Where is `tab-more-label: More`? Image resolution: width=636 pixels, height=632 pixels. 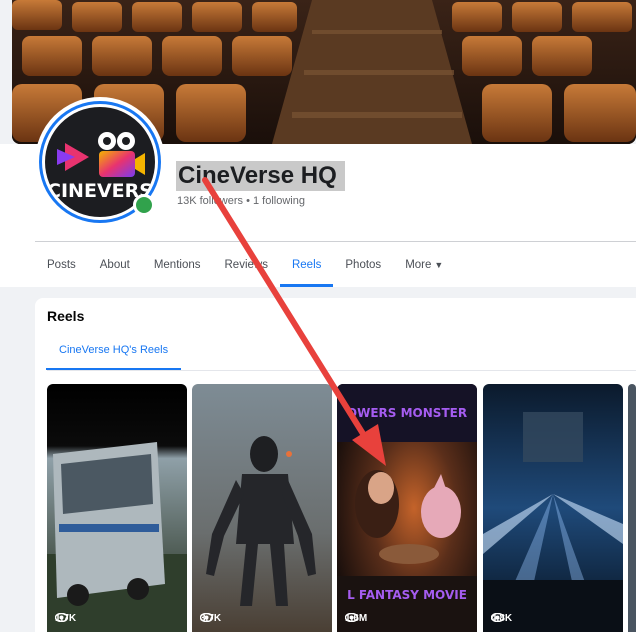 tab-more-label: More is located at coordinates (418, 265).